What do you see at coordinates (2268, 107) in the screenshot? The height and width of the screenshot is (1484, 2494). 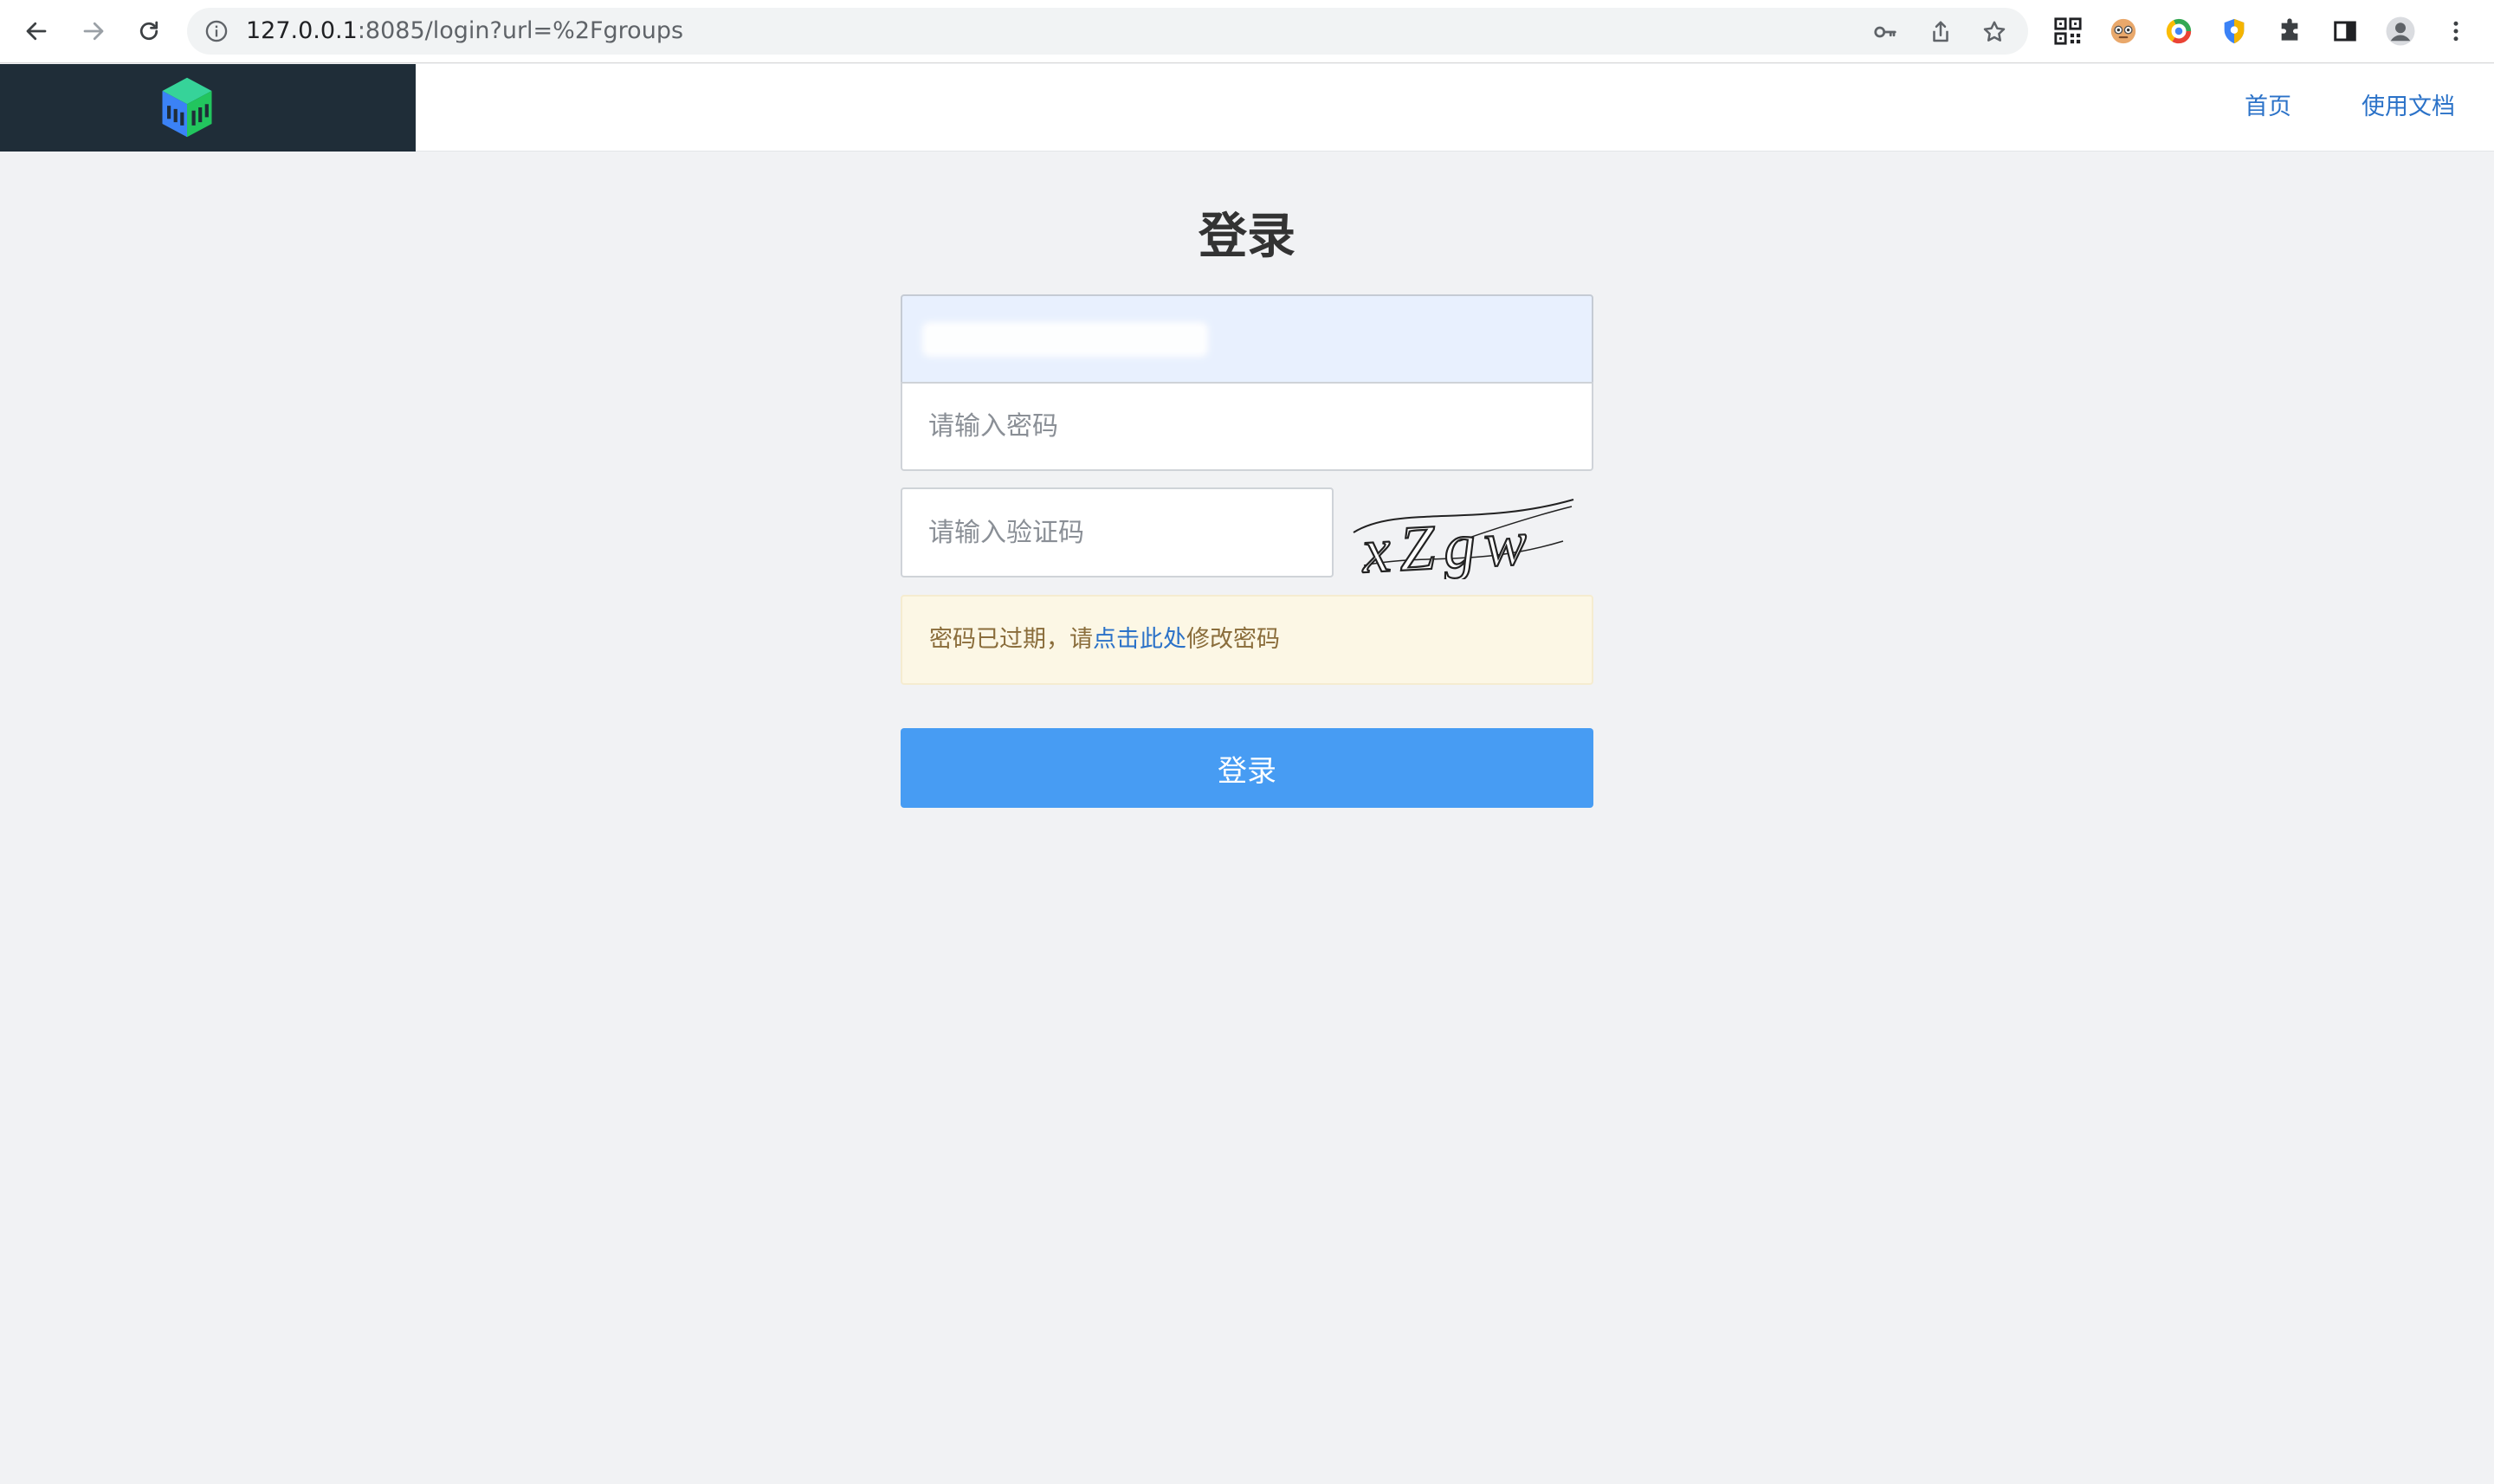 I see `nav-link-home: 首页` at bounding box center [2268, 107].